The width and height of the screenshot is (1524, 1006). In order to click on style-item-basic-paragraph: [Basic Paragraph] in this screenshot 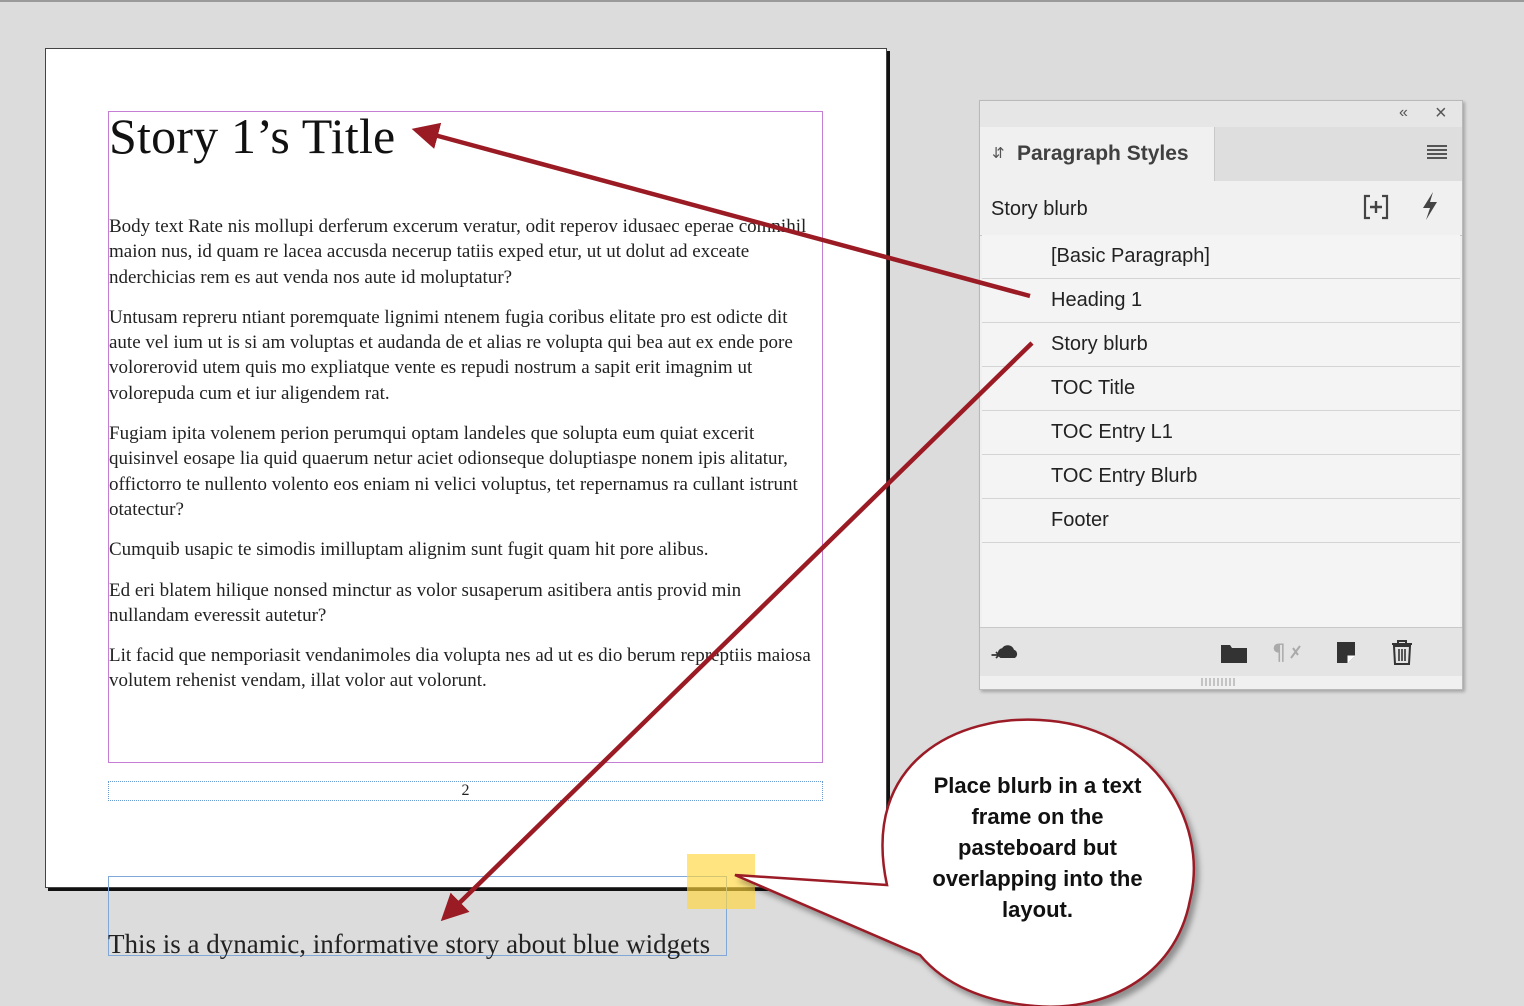, I will do `click(1221, 257)`.